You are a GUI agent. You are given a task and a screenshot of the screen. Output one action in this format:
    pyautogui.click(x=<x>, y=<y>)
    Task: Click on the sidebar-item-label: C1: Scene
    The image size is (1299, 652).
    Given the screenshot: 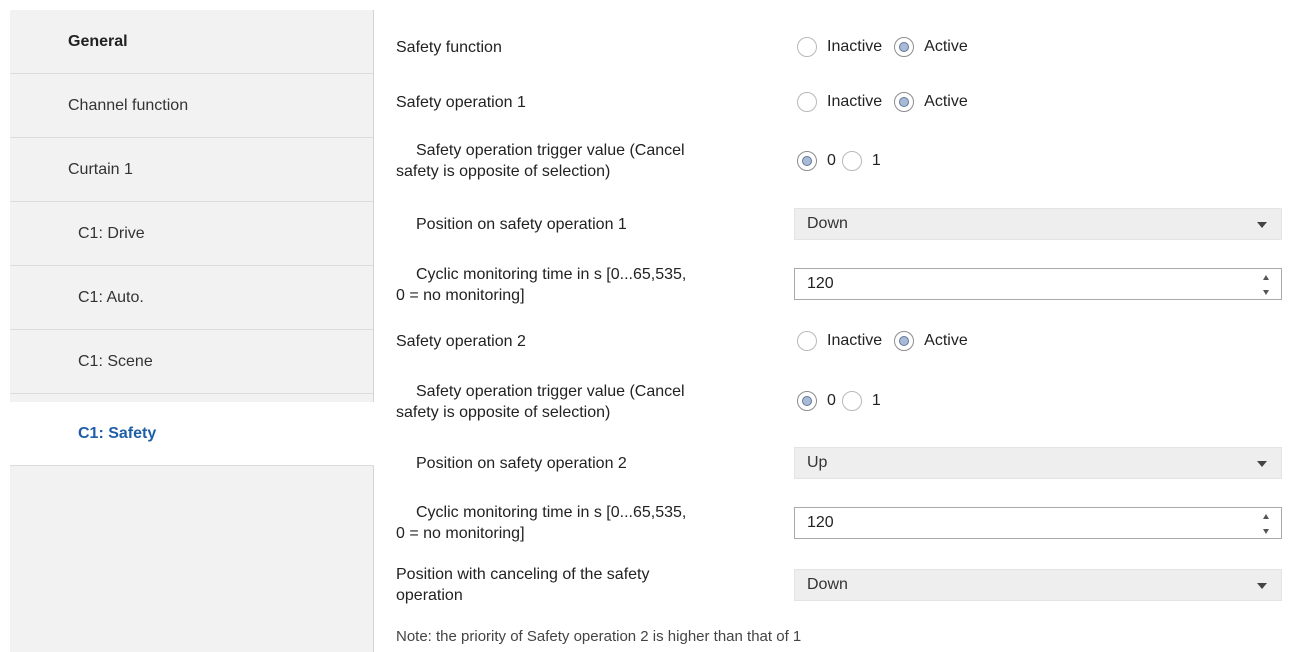 What is the action you would take?
    pyautogui.click(x=115, y=361)
    